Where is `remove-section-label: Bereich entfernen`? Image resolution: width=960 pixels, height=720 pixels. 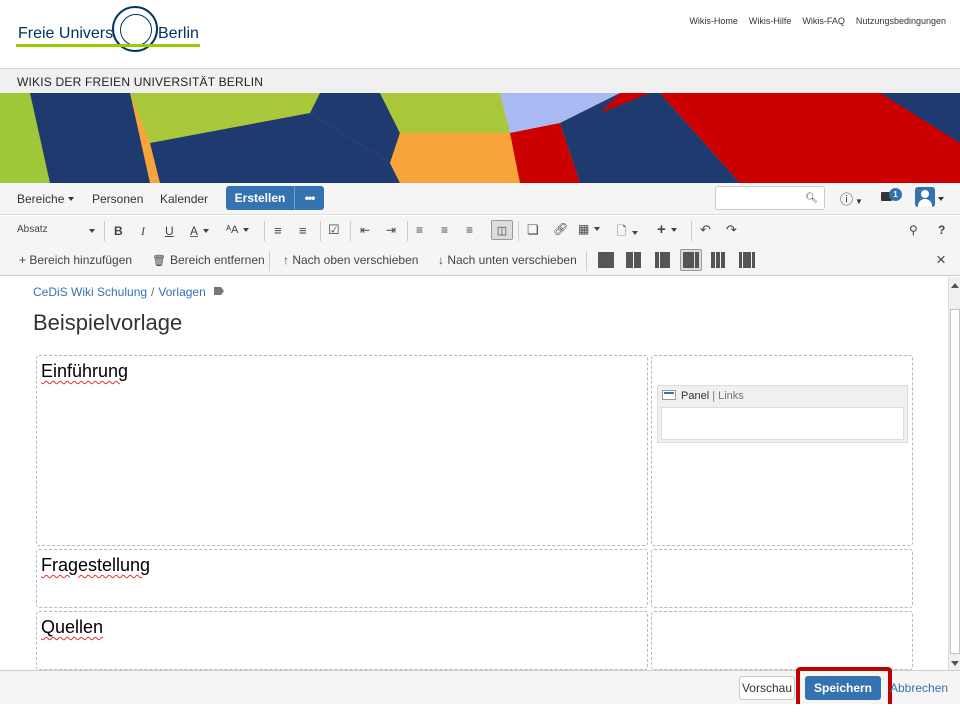
remove-section-label: Bereich entfernen is located at coordinates (217, 260).